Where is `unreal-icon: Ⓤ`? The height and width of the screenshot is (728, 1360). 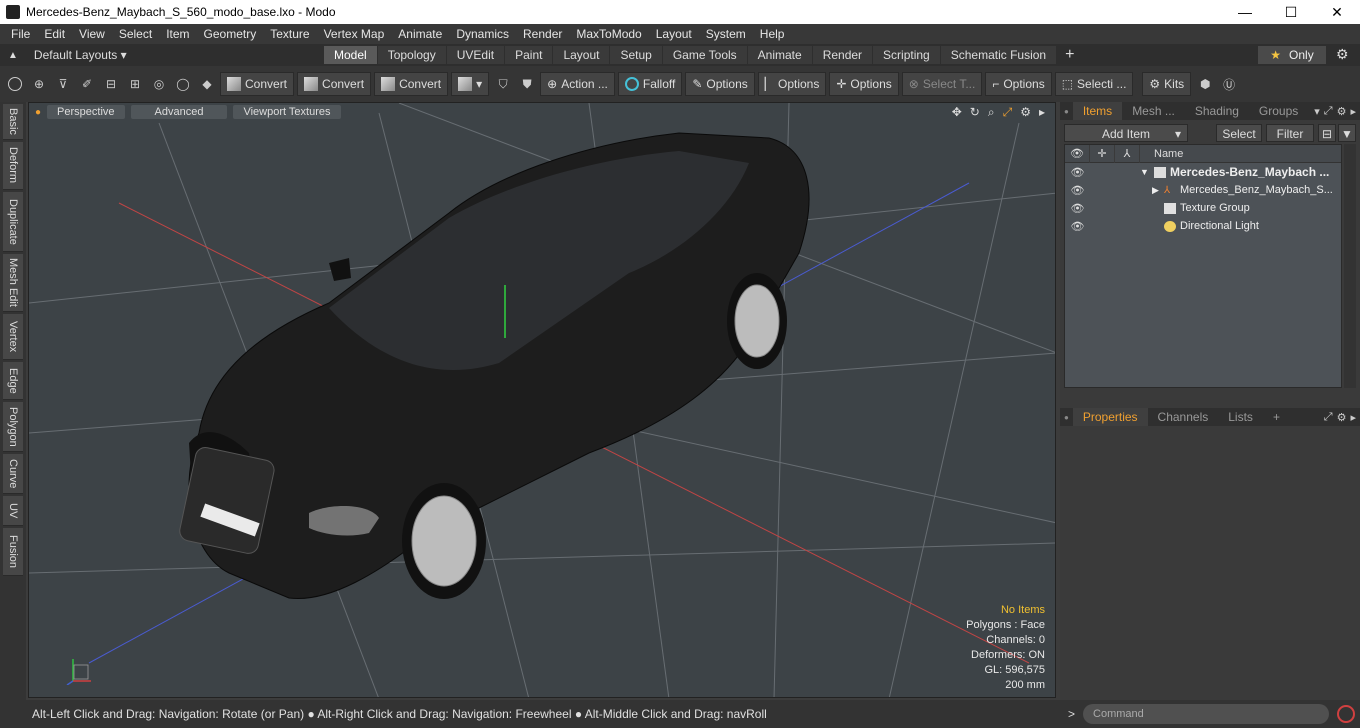 unreal-icon: Ⓤ is located at coordinates (1229, 84).